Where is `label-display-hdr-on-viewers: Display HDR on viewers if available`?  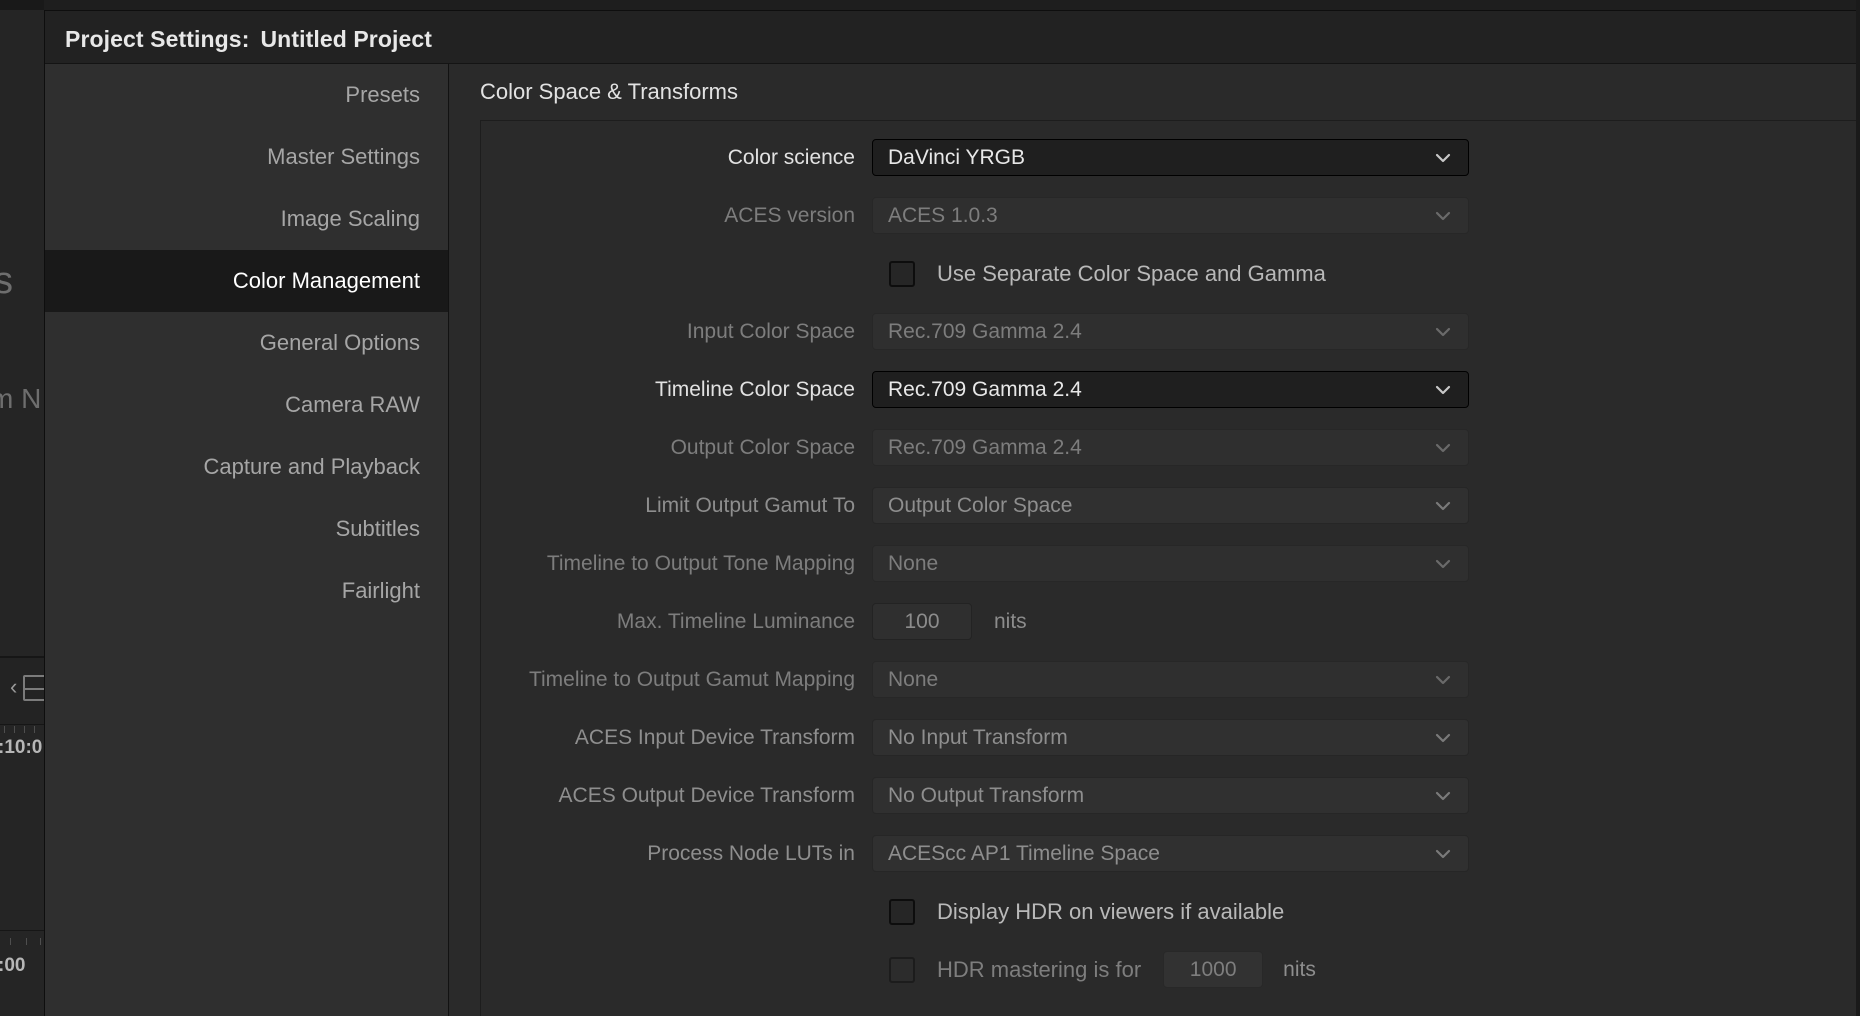 label-display-hdr-on-viewers: Display HDR on viewers if available is located at coordinates (1111, 911).